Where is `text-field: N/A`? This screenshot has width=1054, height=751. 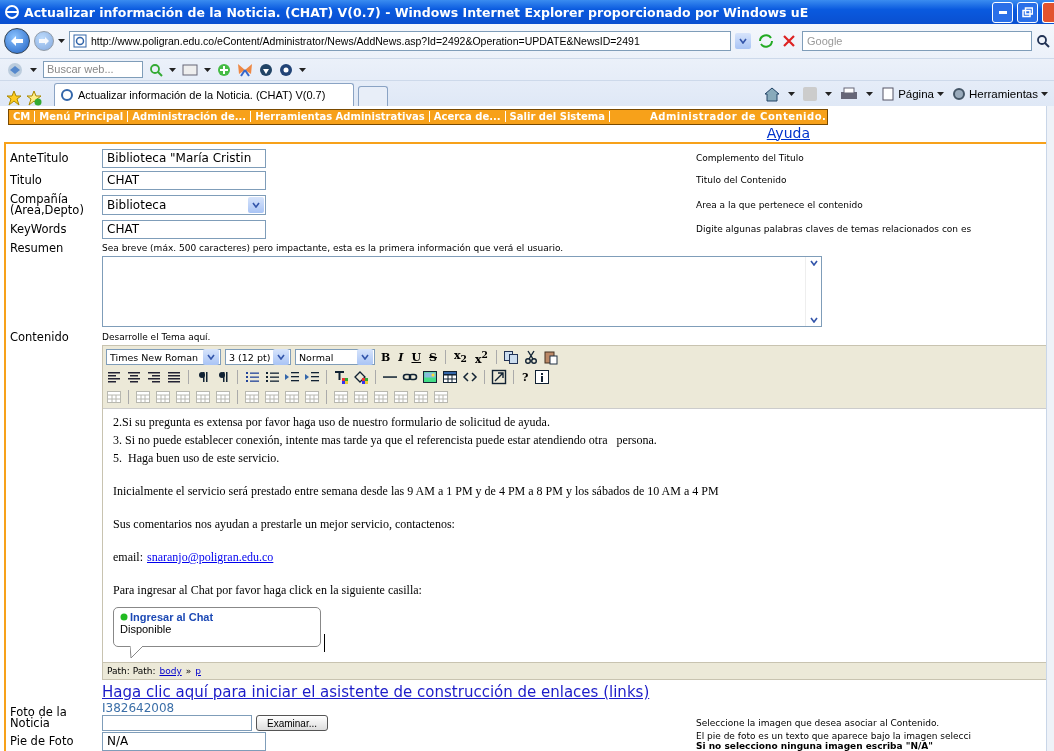
text-field: N/A is located at coordinates (184, 741).